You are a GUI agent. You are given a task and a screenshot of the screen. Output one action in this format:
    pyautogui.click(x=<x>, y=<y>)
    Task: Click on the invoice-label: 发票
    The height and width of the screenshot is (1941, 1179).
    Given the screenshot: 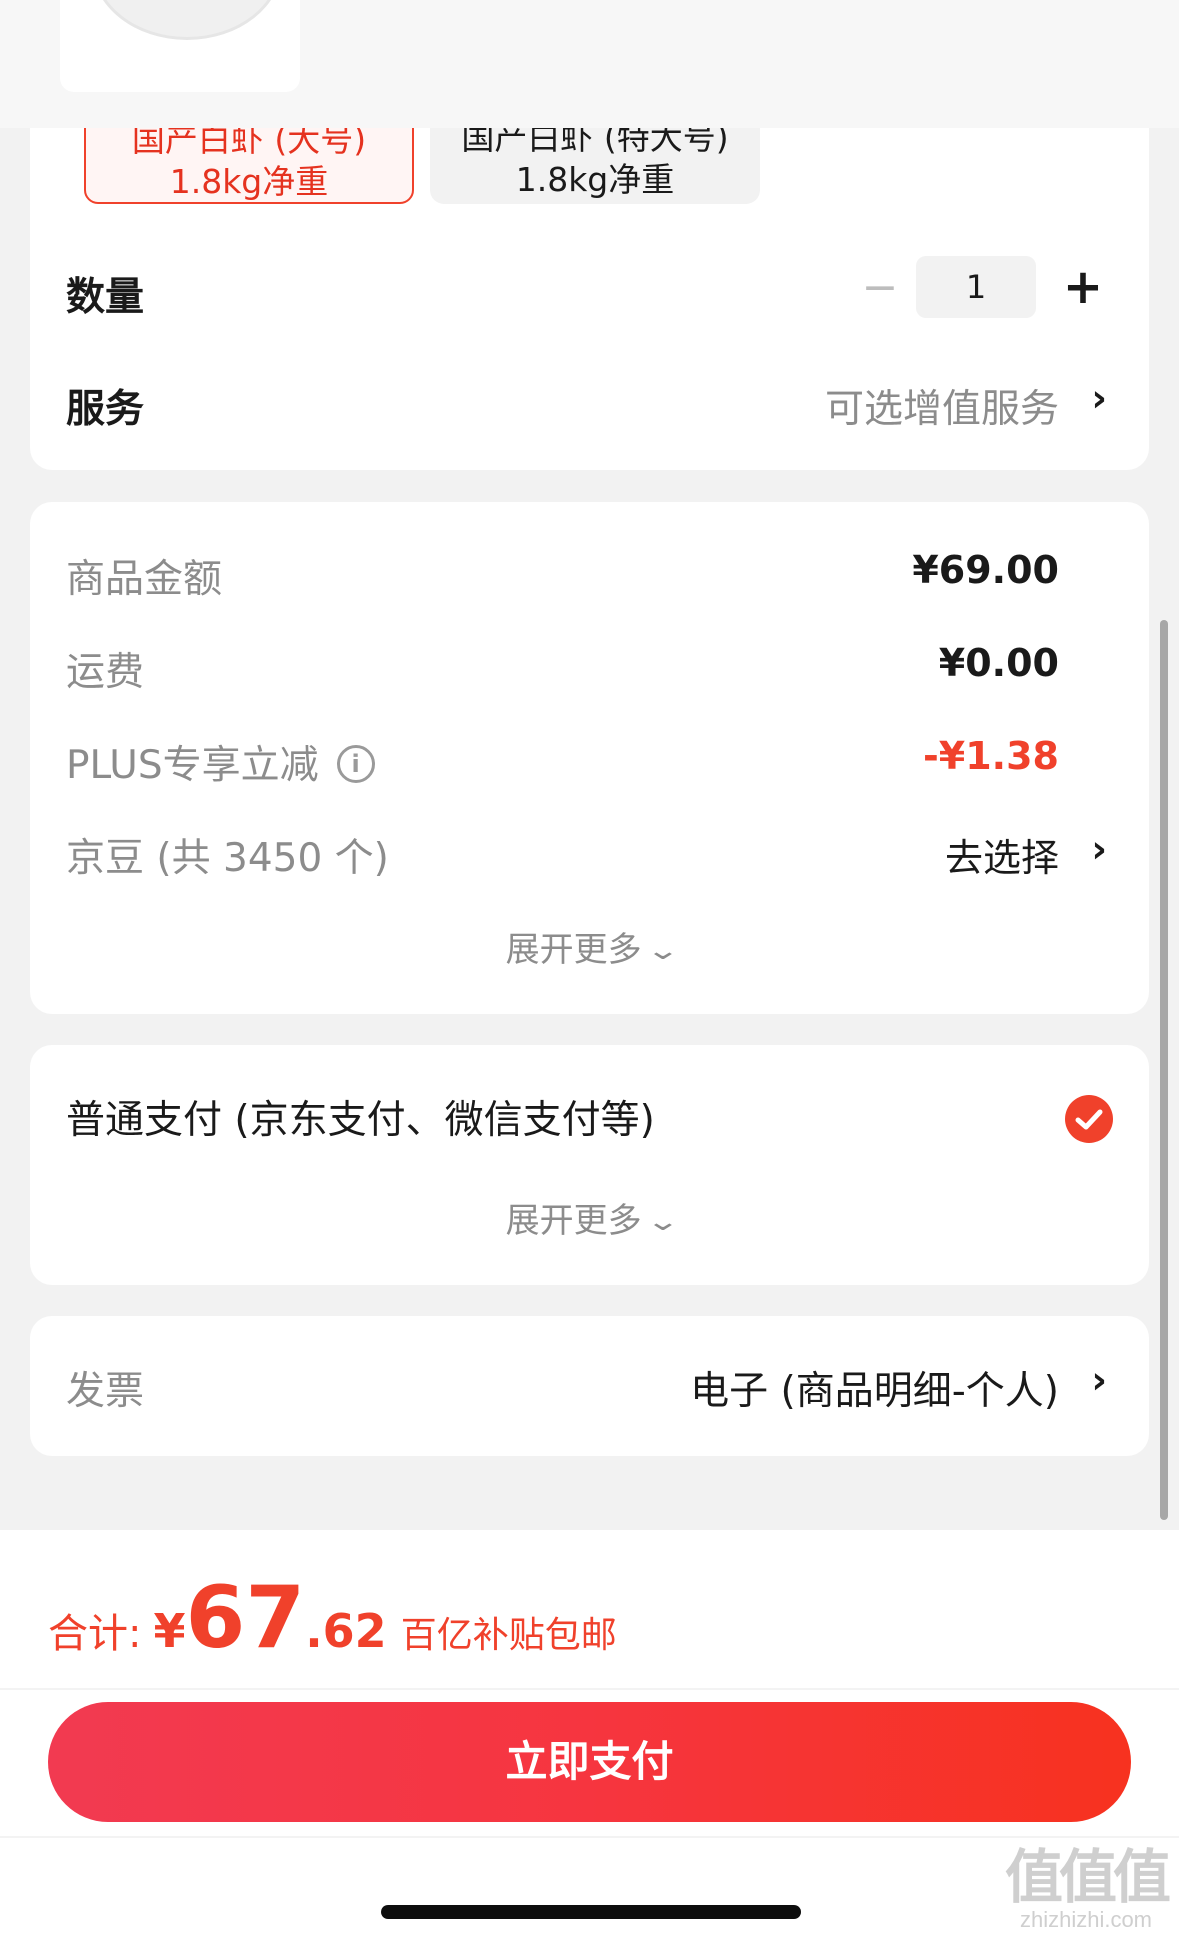 What is the action you would take?
    pyautogui.click(x=105, y=1391)
    